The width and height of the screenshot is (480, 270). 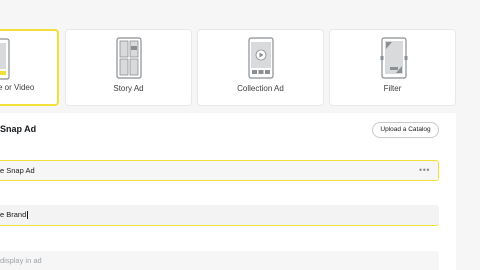 I want to click on ad-format-card-story-ad: Story Ad, so click(x=128, y=67).